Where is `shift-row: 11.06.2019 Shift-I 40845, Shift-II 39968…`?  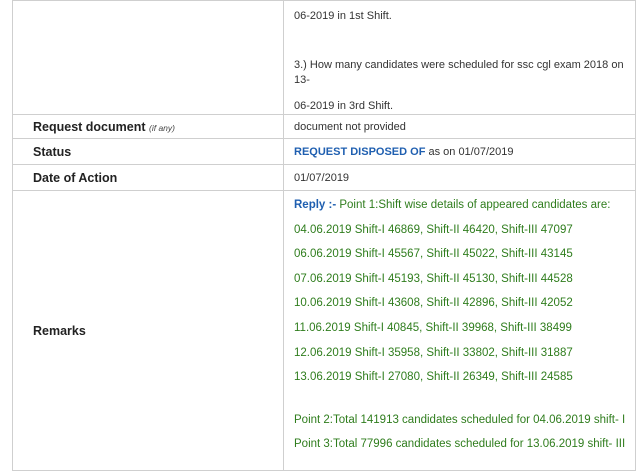 shift-row: 11.06.2019 Shift-I 40845, Shift-II 39968… is located at coordinates (433, 327).